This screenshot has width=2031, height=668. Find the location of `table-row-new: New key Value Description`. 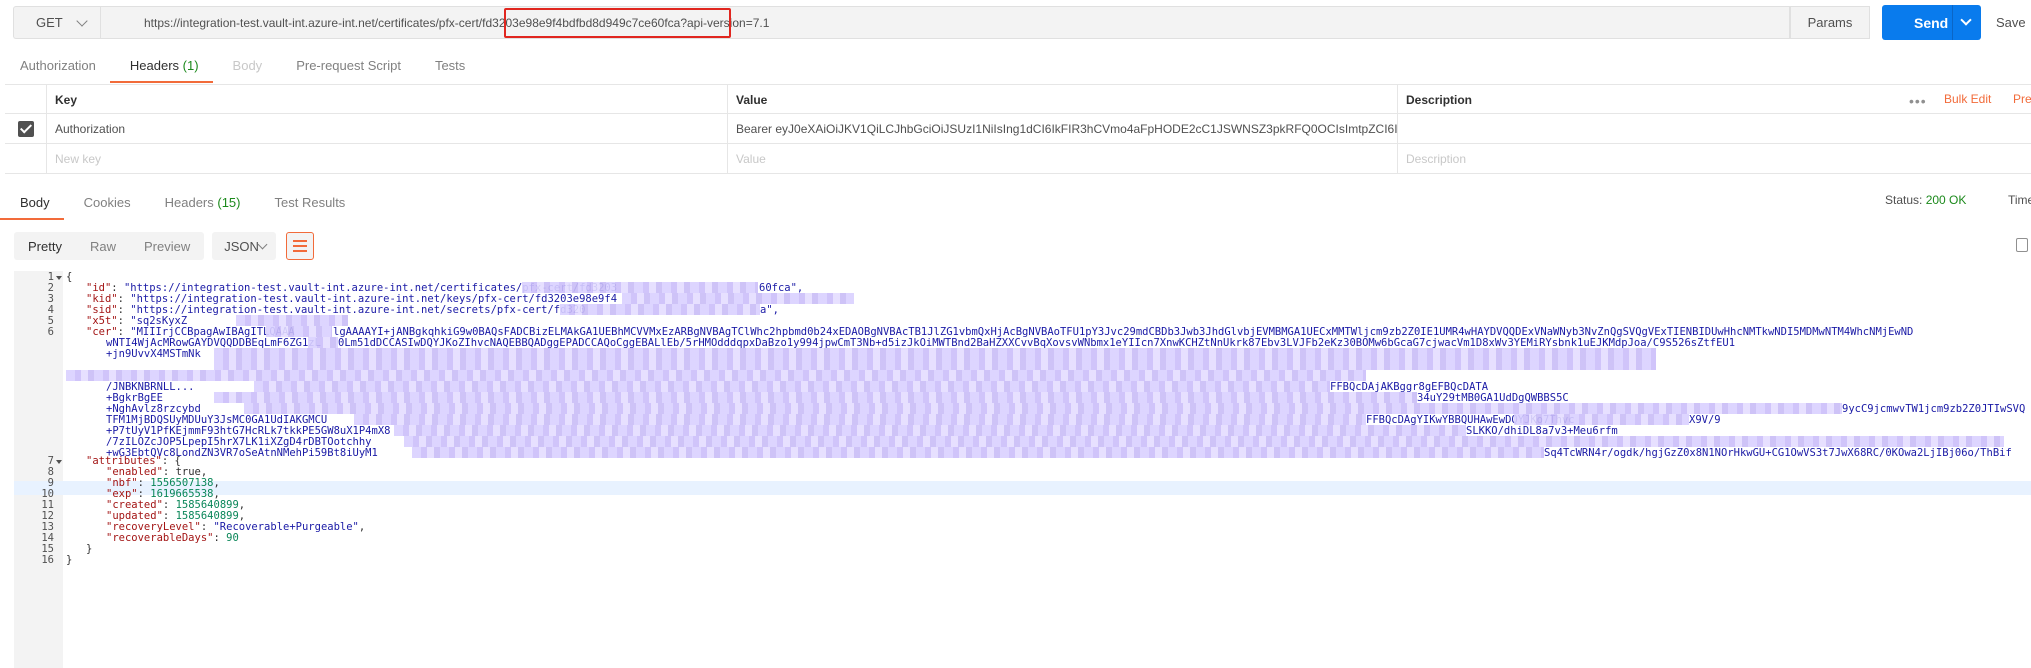

table-row-new: New key Value Description is located at coordinates (1018, 159).